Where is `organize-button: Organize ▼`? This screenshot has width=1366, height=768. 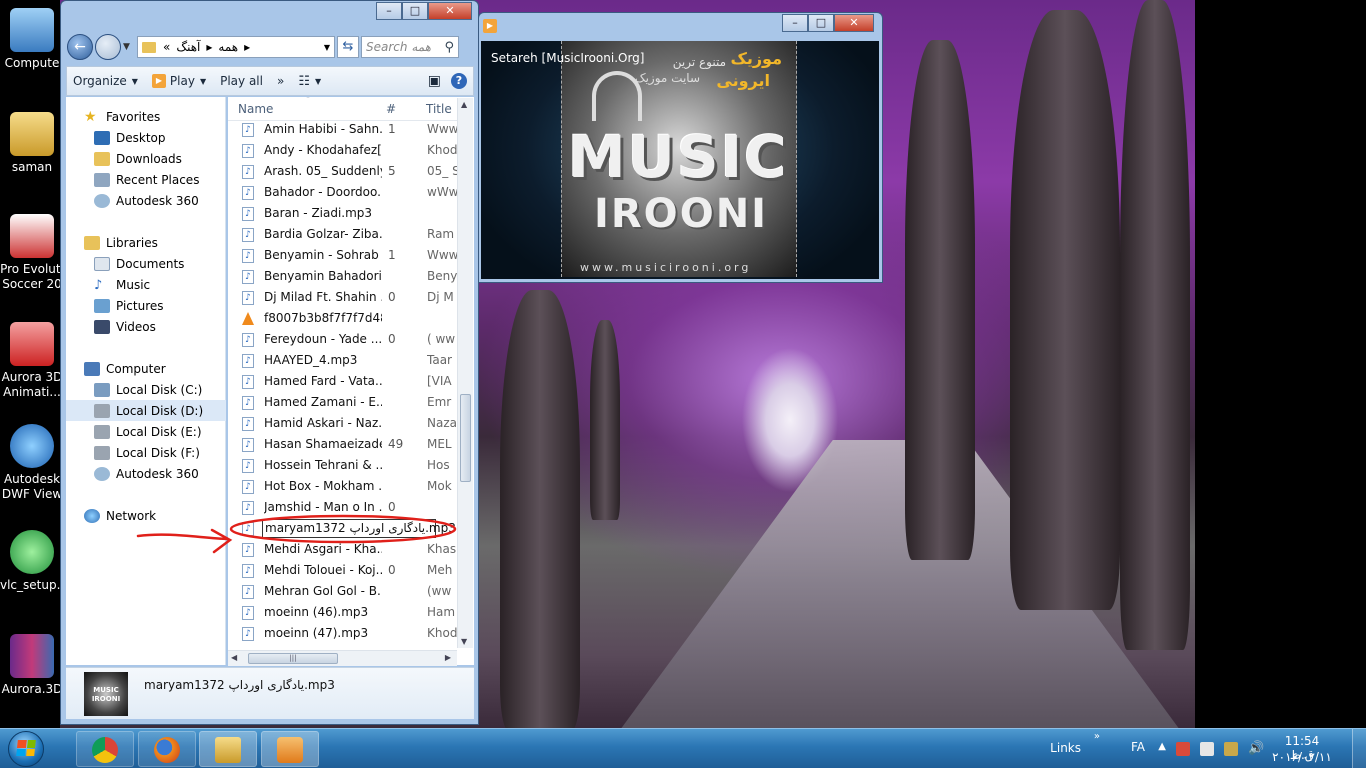
organize-button: Organize ▼ is located at coordinates (105, 81).